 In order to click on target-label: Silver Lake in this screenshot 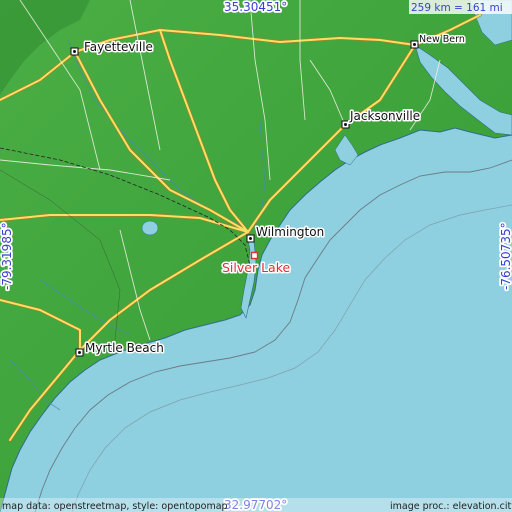, I will do `click(256, 267)`.